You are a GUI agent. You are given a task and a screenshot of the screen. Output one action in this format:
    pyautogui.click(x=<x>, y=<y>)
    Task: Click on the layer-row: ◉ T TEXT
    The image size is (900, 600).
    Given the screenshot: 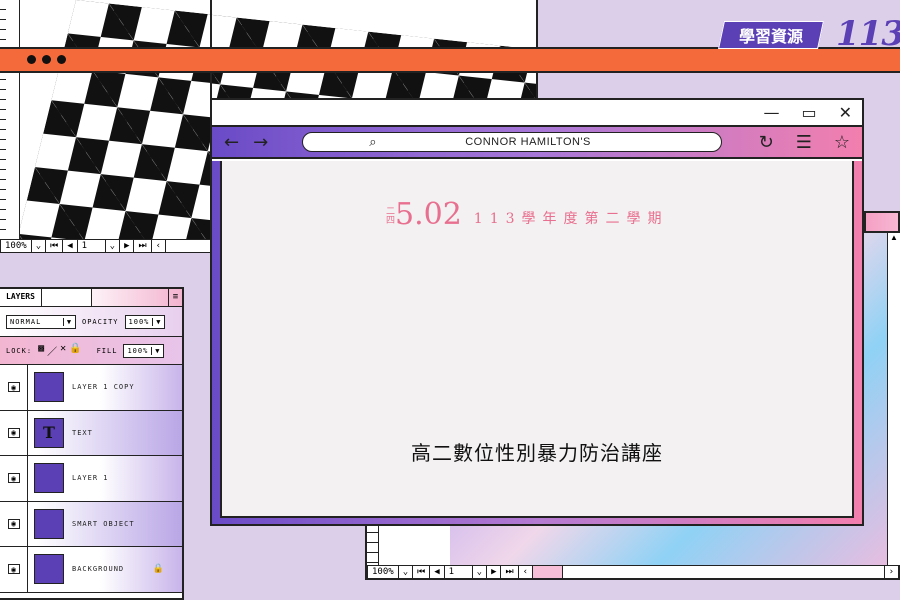 What is the action you would take?
    pyautogui.click(x=91, y=433)
    